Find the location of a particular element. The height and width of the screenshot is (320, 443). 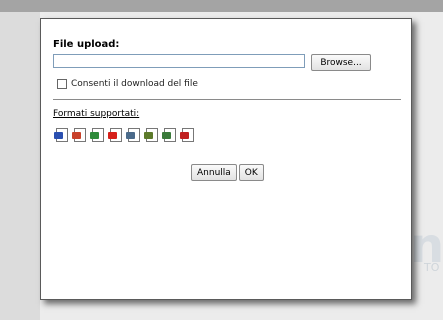

dialog-buttons: Annulla OK is located at coordinates (227, 172).